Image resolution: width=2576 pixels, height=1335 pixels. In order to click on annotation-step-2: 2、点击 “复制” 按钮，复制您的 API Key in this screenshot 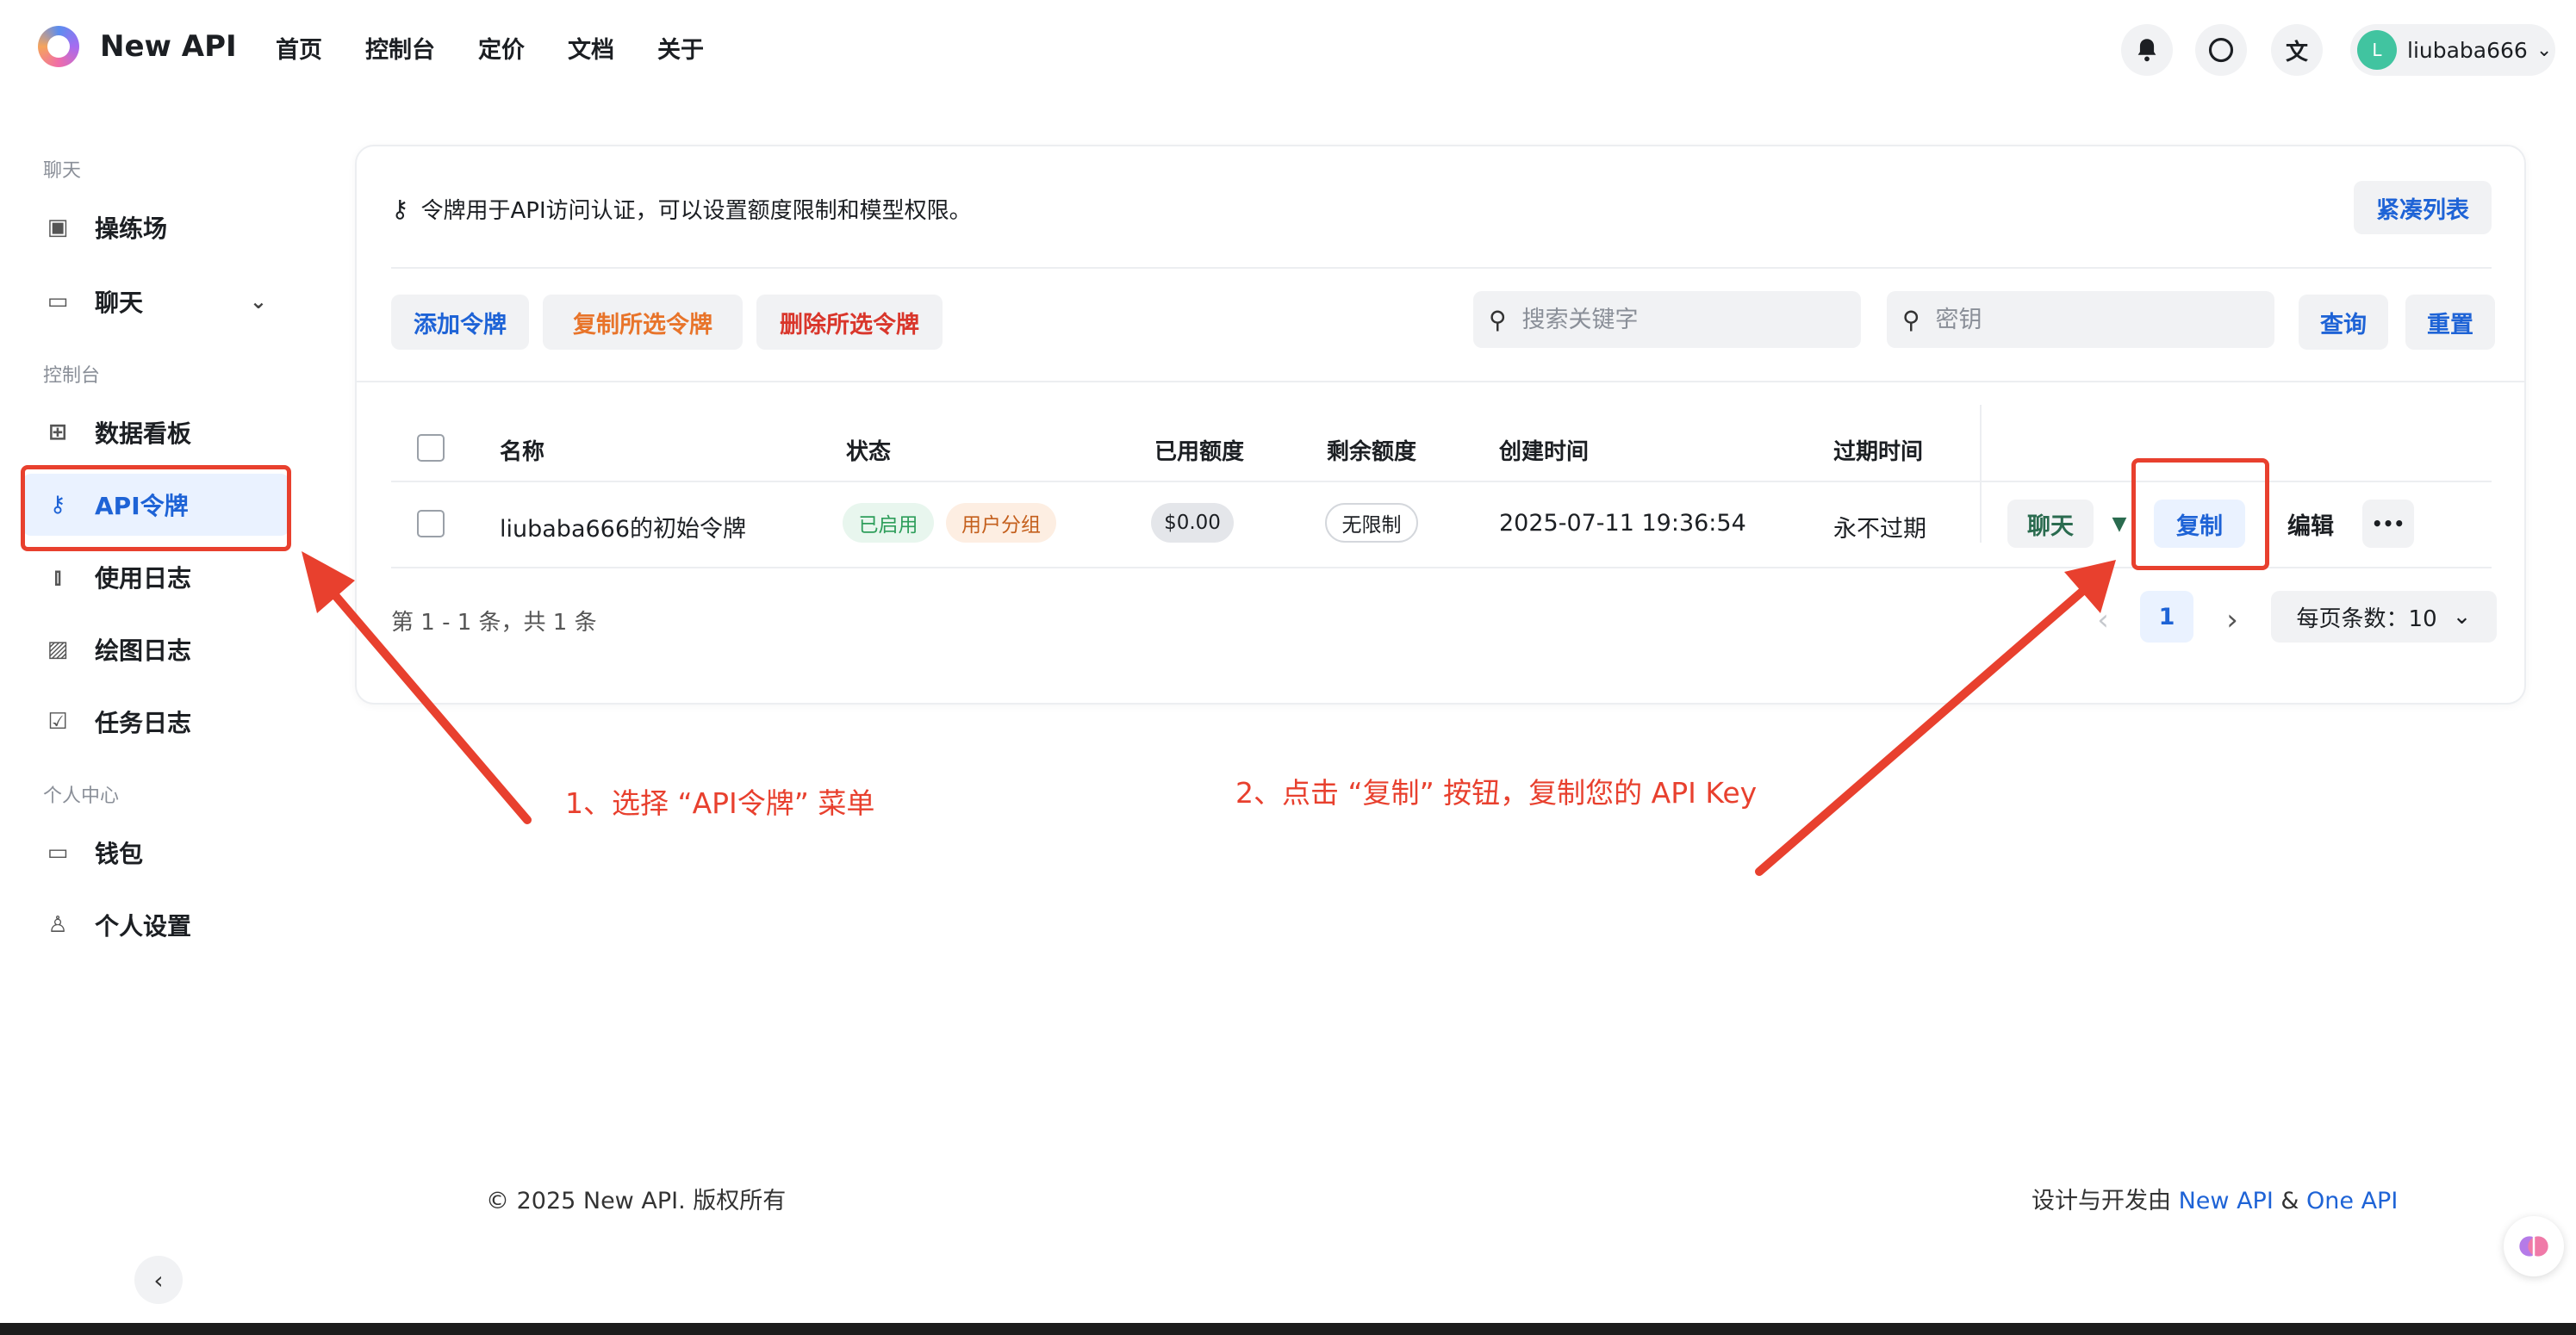, I will do `click(1497, 793)`.